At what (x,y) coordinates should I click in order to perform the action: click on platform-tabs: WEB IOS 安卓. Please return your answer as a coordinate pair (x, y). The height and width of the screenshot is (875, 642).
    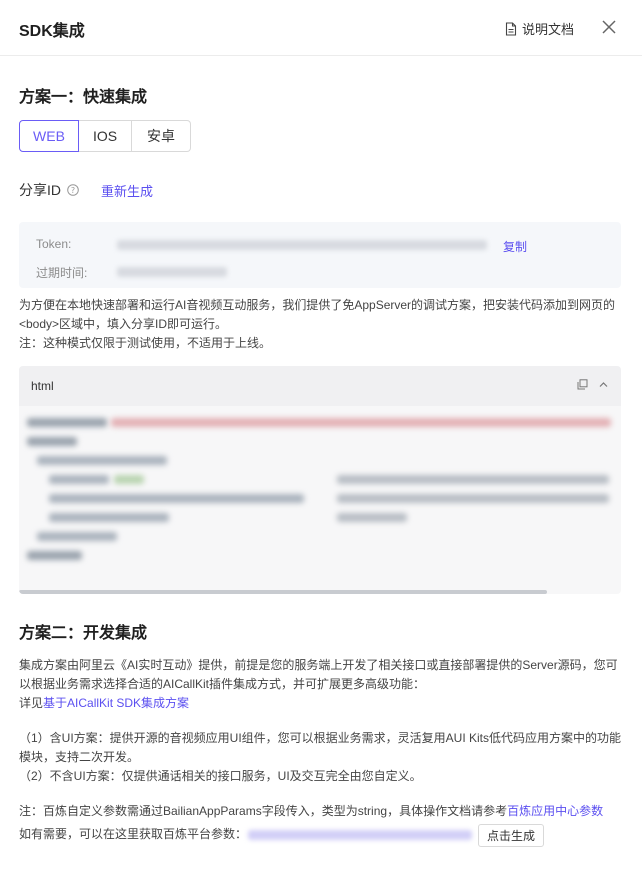
    Looking at the image, I should click on (105, 136).